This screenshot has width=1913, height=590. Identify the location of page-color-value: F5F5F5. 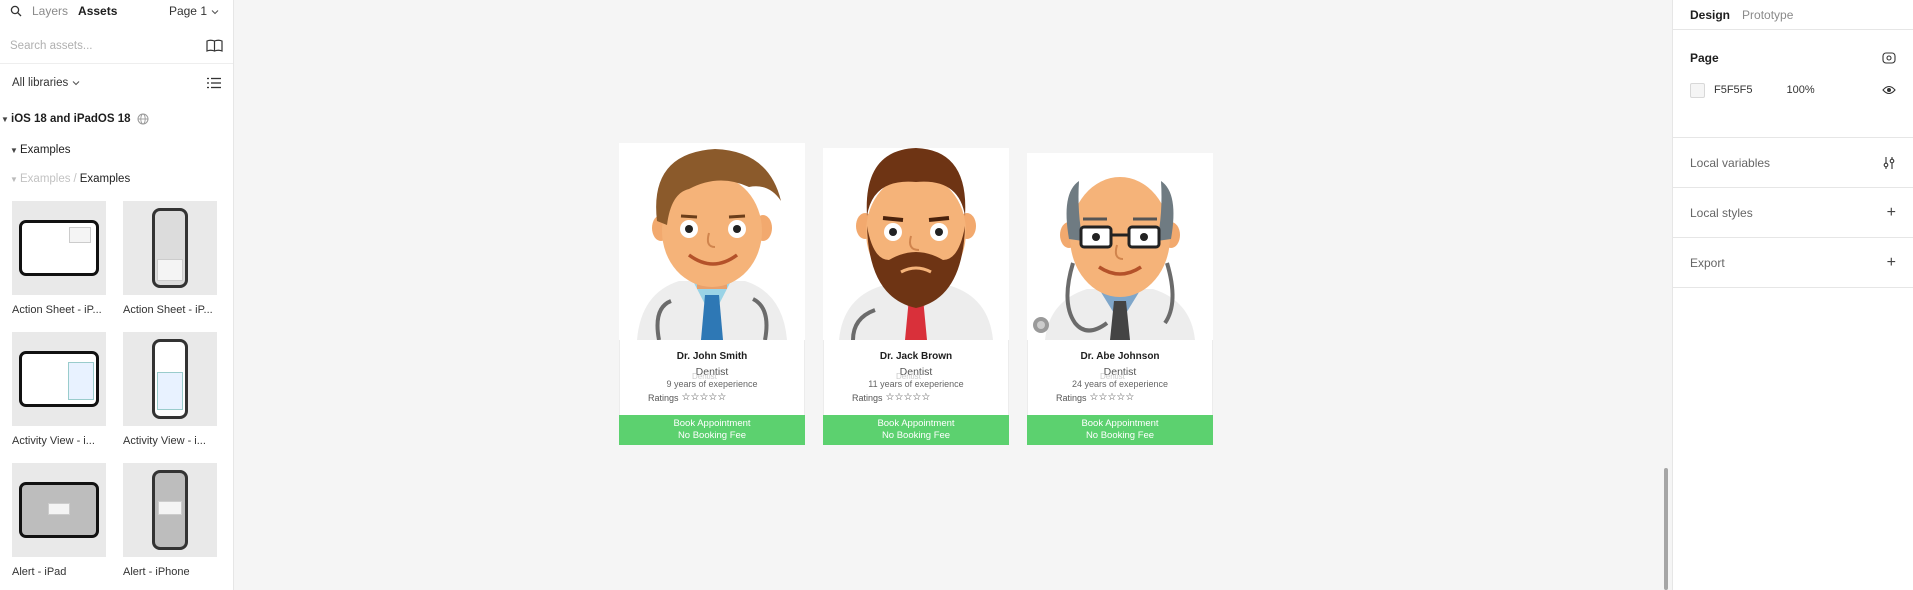
(1733, 90).